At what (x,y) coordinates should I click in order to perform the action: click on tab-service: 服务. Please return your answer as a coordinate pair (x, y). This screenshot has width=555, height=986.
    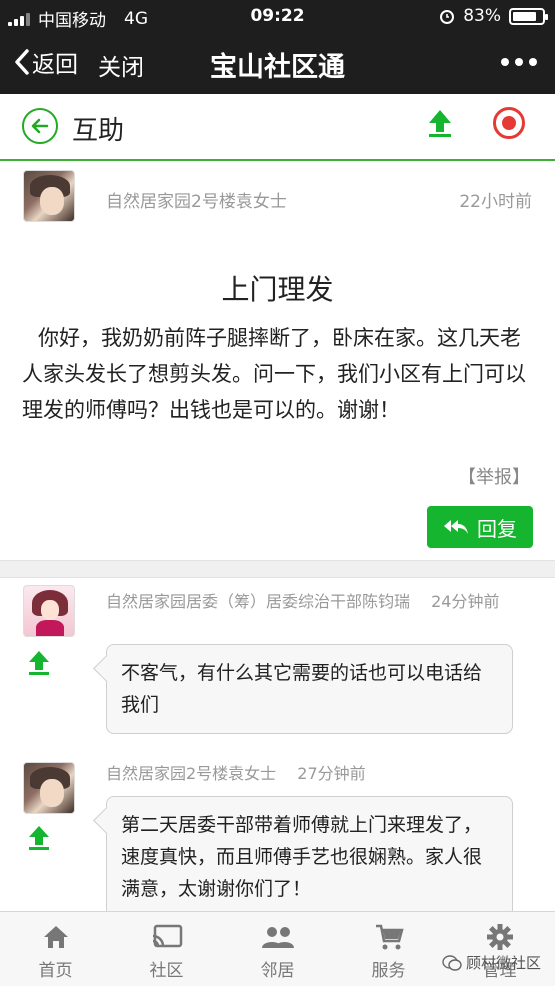
    Looking at the image, I should click on (388, 949).